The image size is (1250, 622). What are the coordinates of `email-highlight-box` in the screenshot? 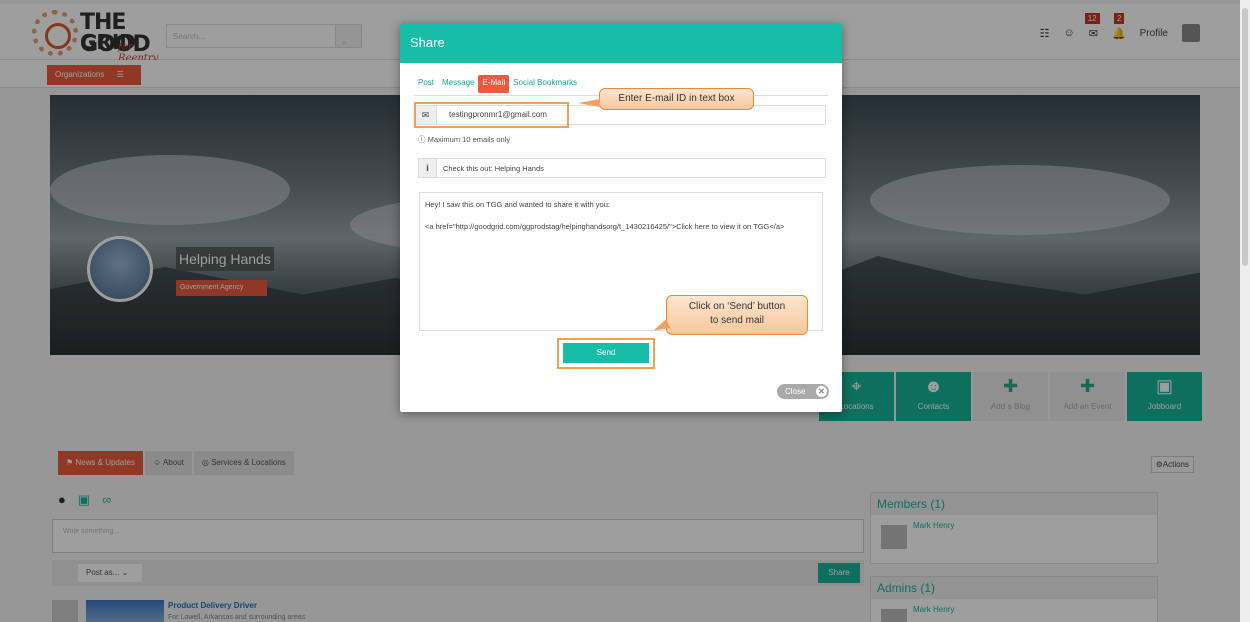 It's located at (491, 115).